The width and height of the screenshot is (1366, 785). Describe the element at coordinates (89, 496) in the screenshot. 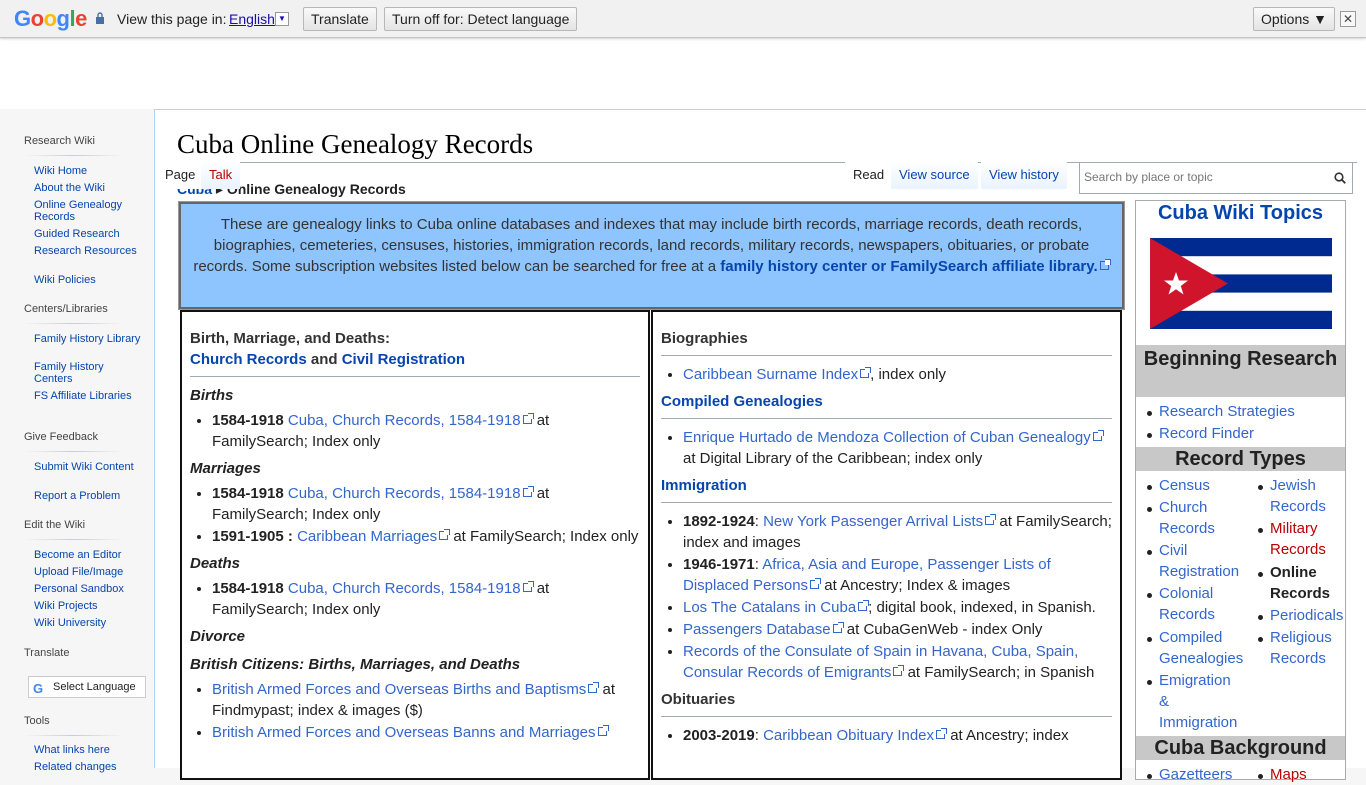

I see `sidebar-item-report: Report a Problem` at that location.